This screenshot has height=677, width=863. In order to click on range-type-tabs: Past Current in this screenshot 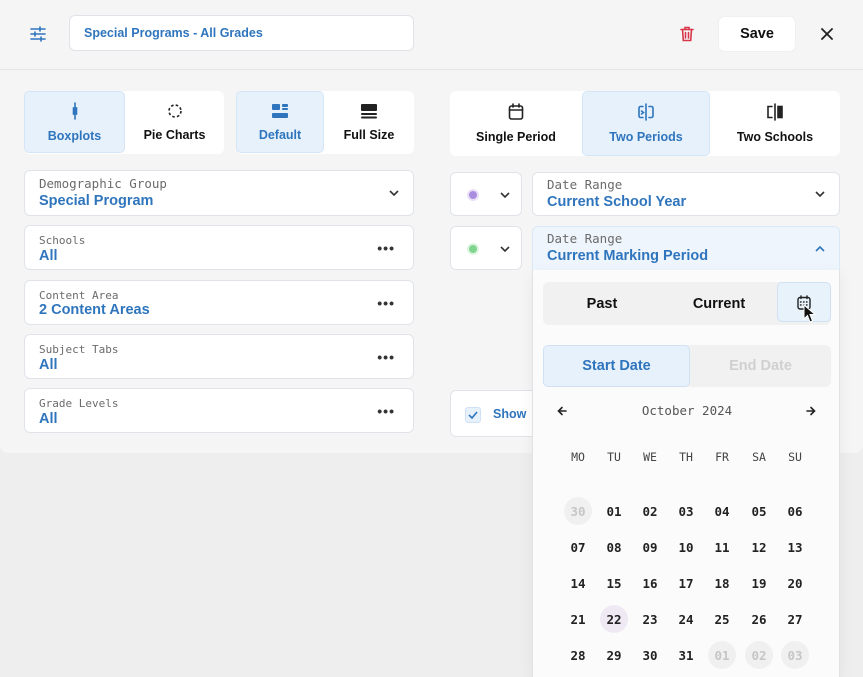, I will do `click(687, 303)`.